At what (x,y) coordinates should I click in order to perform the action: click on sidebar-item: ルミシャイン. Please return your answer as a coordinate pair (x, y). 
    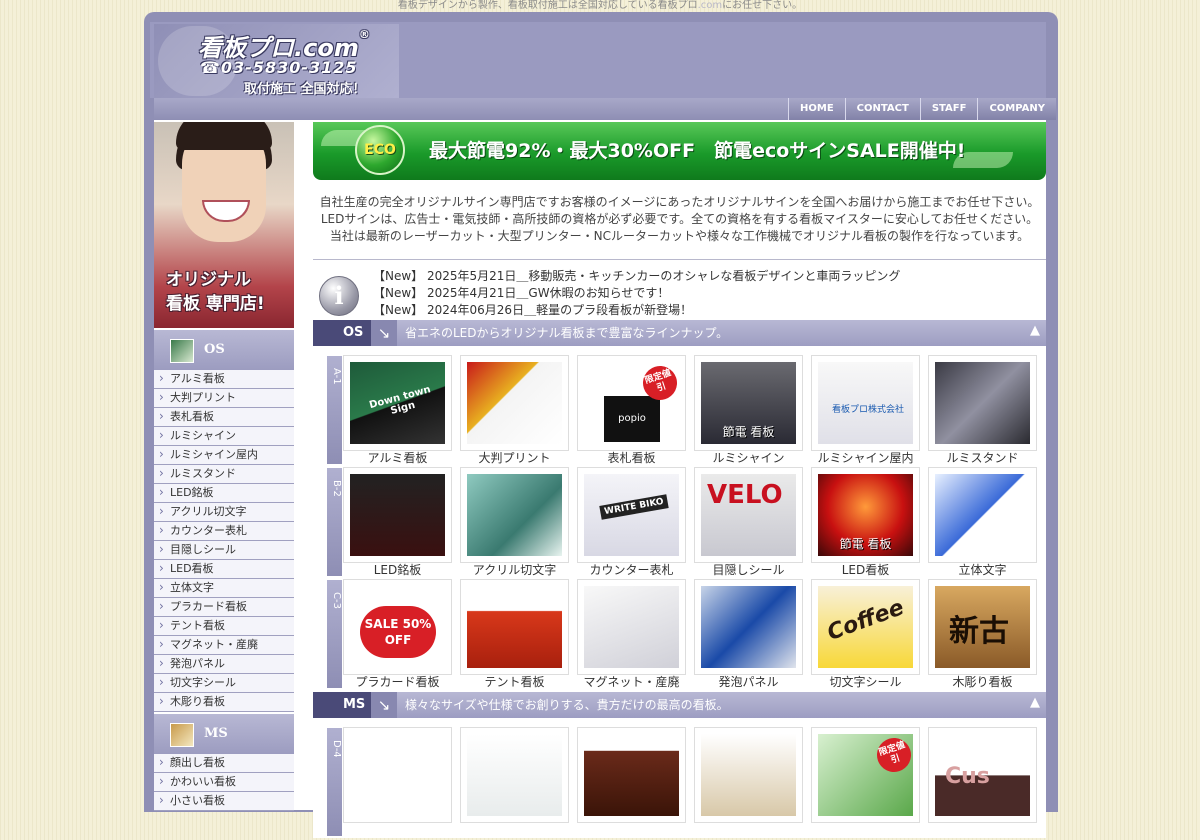
    Looking at the image, I should click on (224, 436).